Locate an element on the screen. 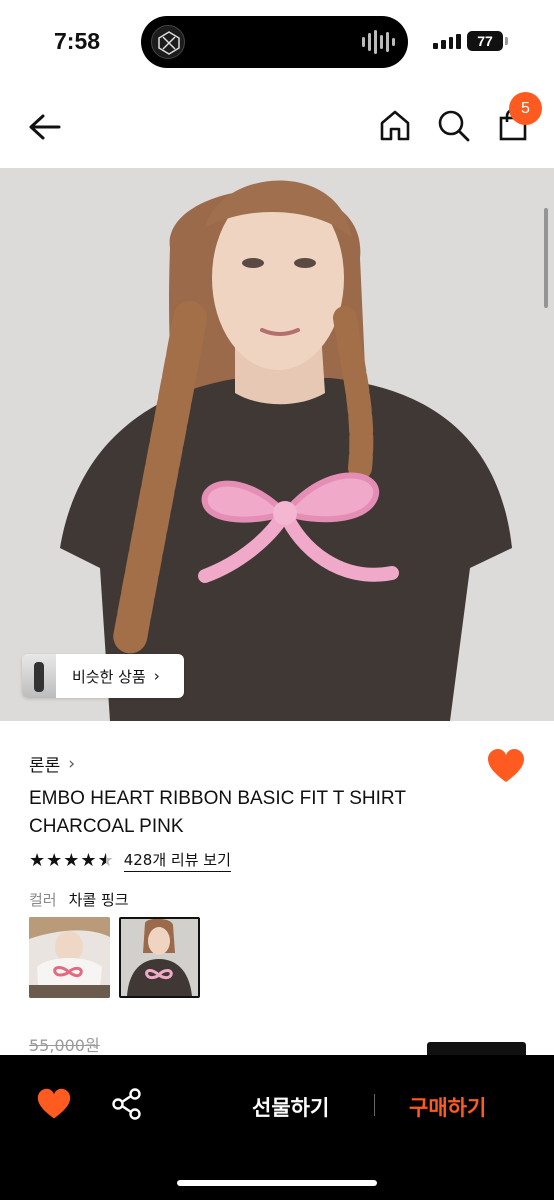 This screenshot has height=1200, width=554. buy-button: 구매하기 is located at coordinates (447, 1107).